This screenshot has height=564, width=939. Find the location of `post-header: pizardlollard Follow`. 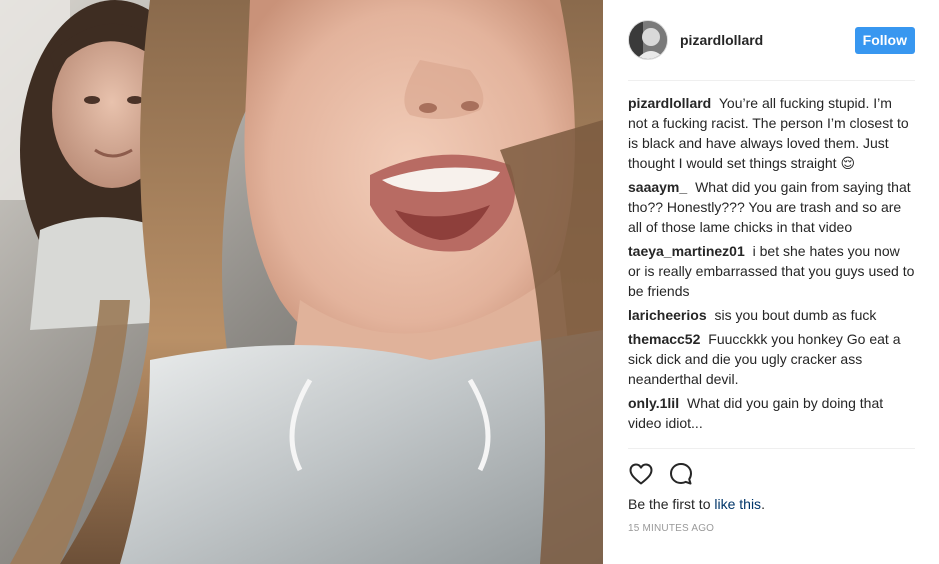

post-header: pizardlollard Follow is located at coordinates (771, 40).